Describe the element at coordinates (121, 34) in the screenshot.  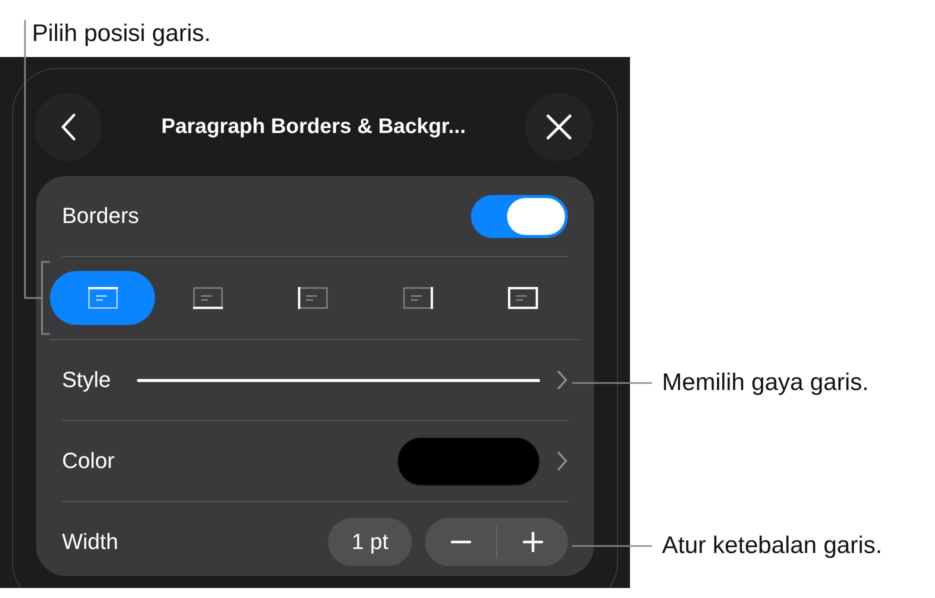
I see `callout-label: Pilih posisi garis.` at that location.